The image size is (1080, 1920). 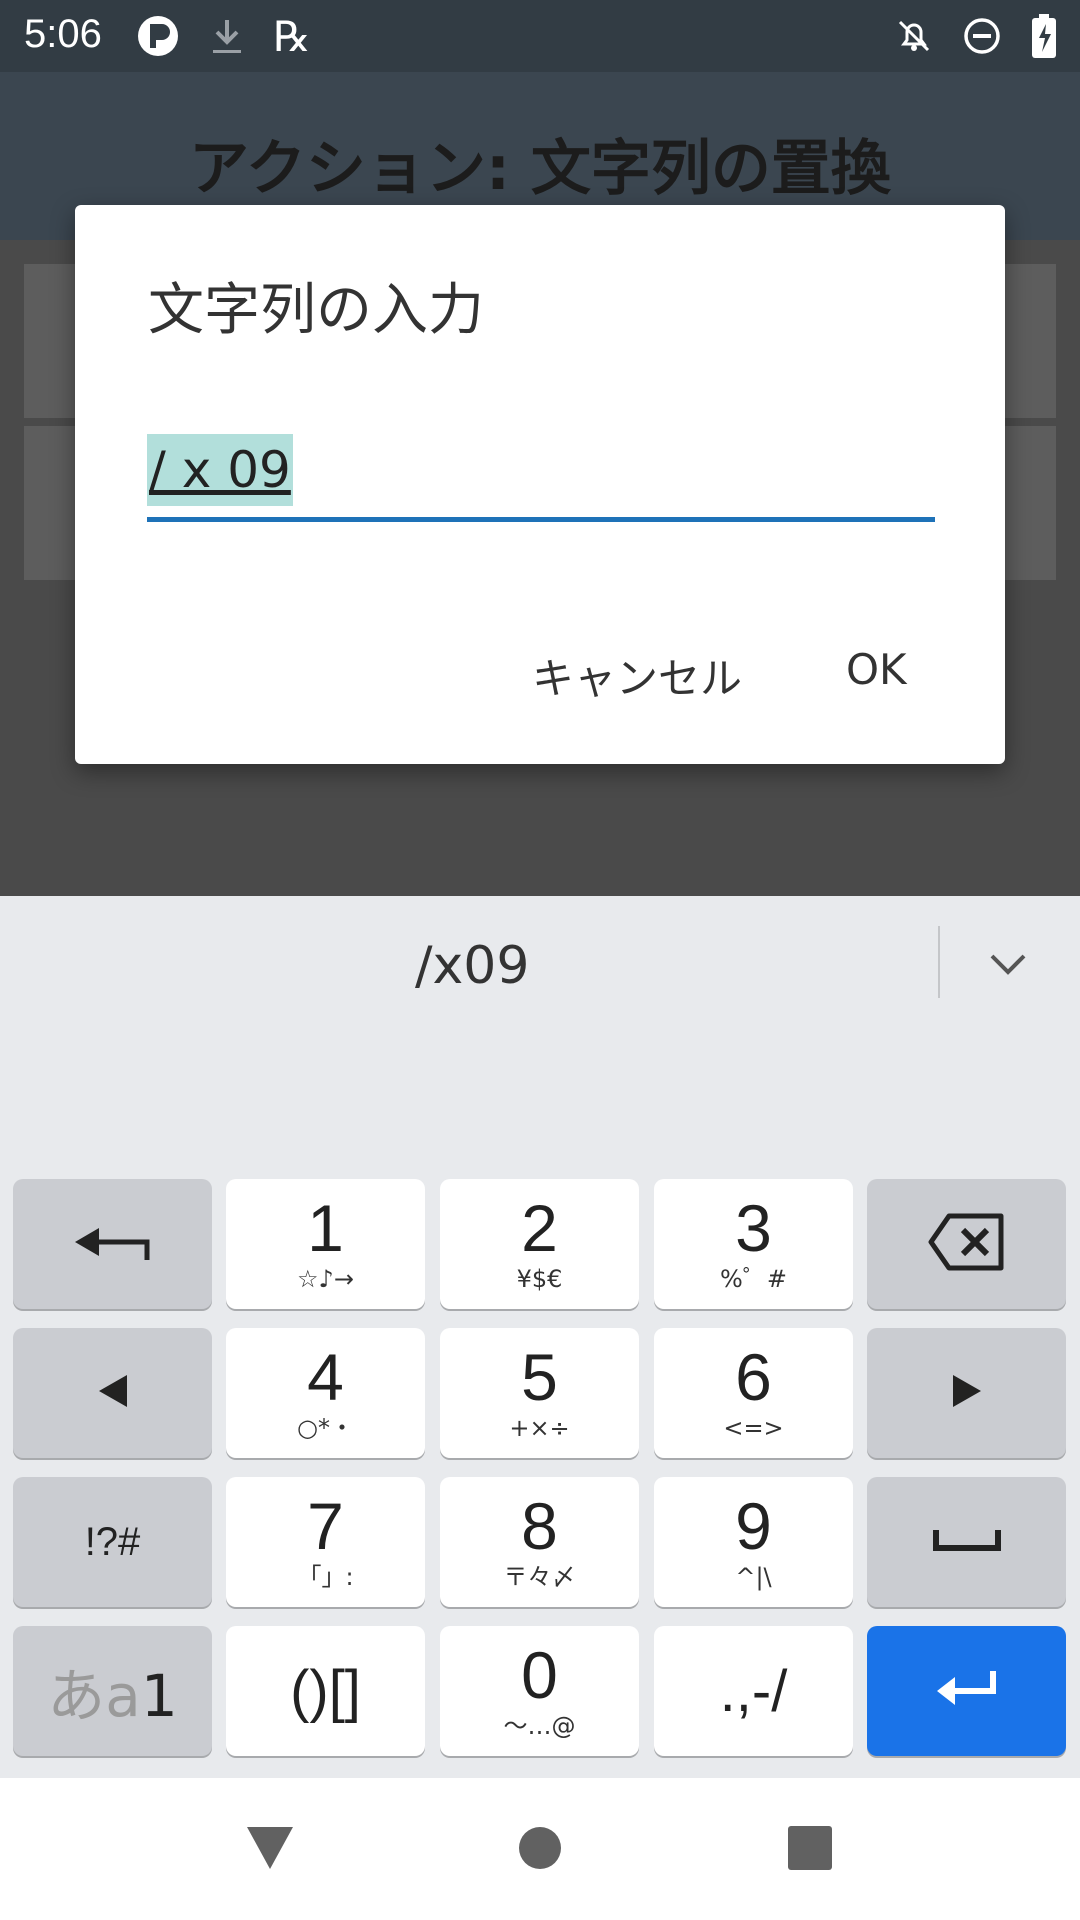 I want to click on string-input-value: / x 09, so click(x=220, y=470).